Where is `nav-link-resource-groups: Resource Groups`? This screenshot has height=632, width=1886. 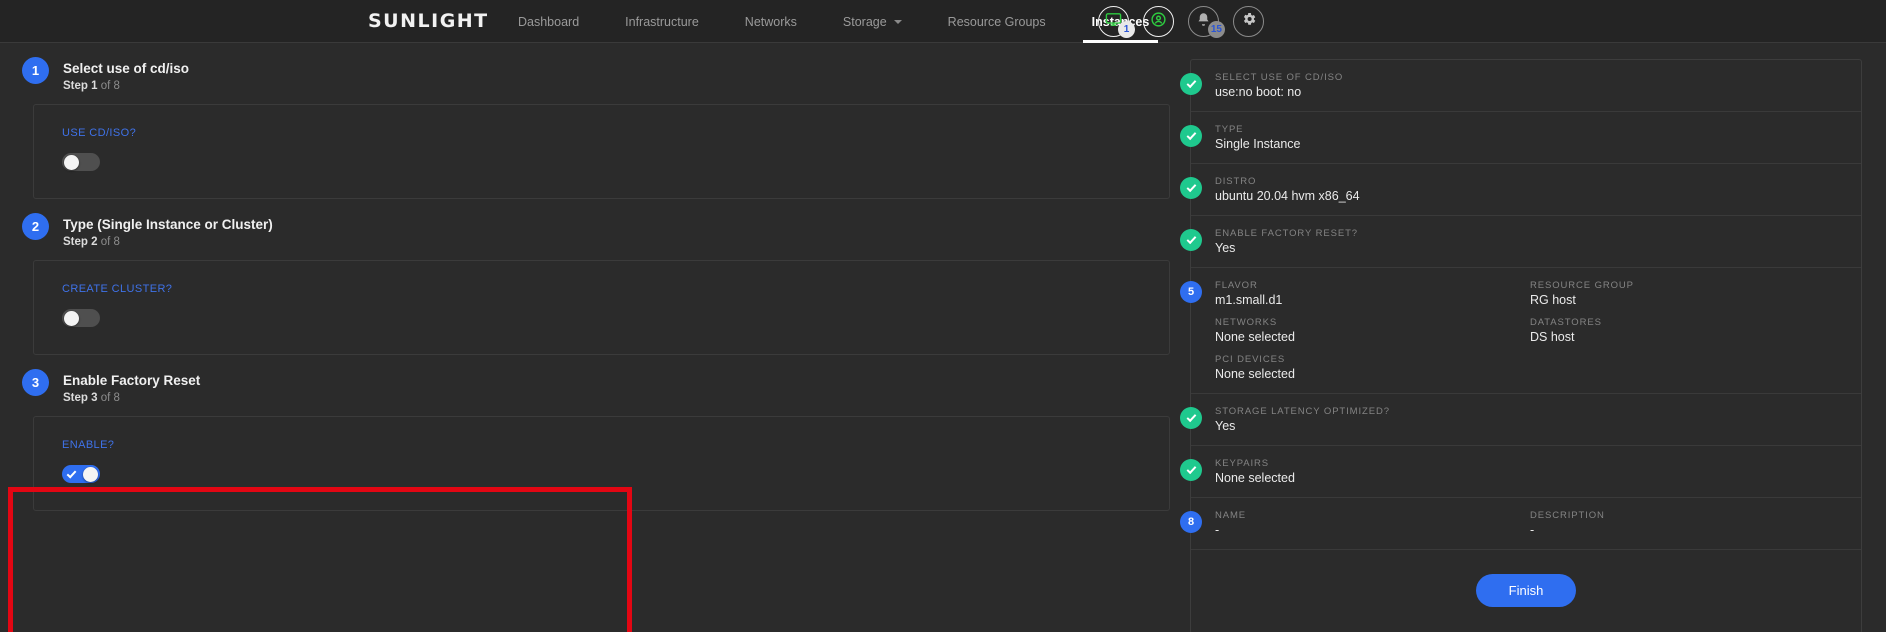 nav-link-resource-groups: Resource Groups is located at coordinates (997, 21).